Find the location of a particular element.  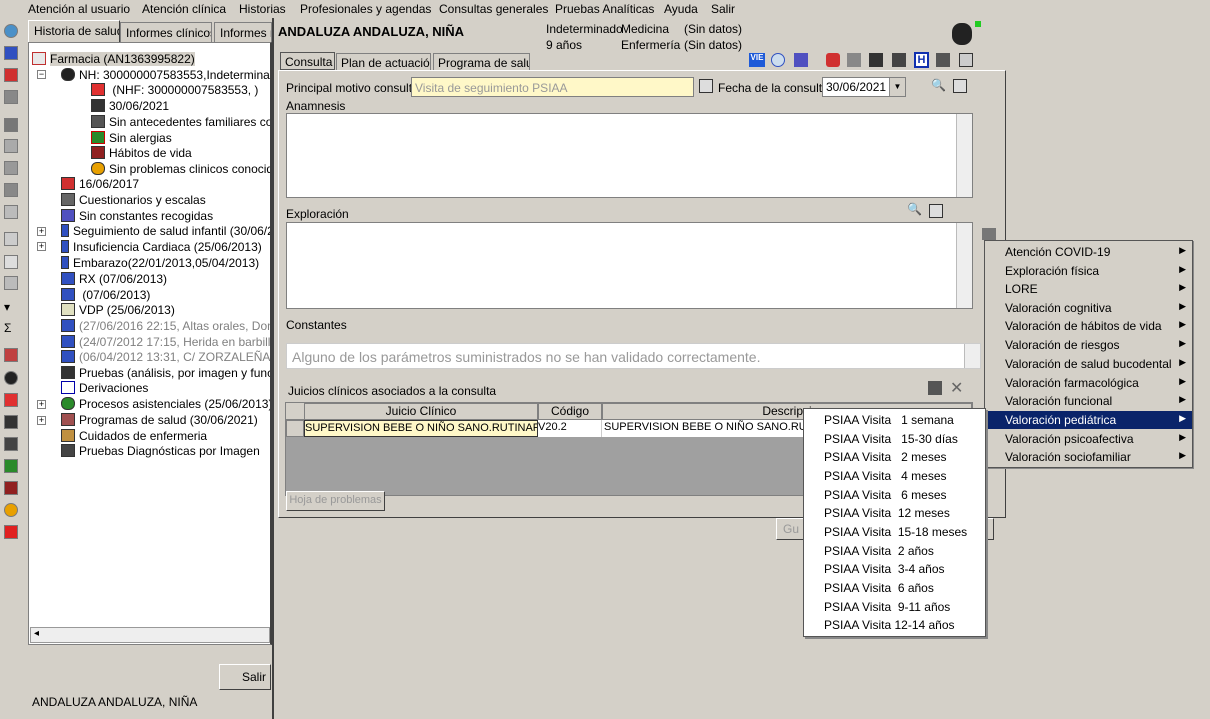

grid-header-juicio: Juicio Clínico is located at coordinates (421, 411).